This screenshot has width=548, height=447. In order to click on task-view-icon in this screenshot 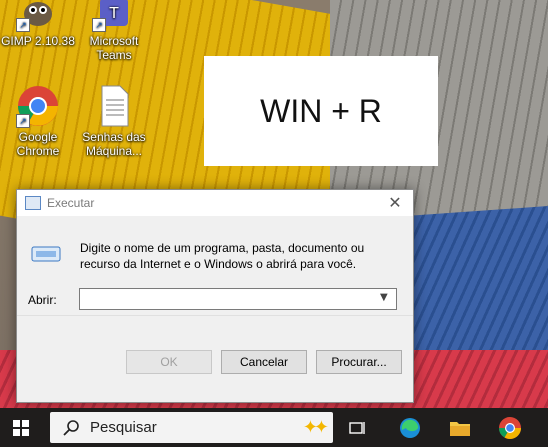, I will do `click(358, 428)`.